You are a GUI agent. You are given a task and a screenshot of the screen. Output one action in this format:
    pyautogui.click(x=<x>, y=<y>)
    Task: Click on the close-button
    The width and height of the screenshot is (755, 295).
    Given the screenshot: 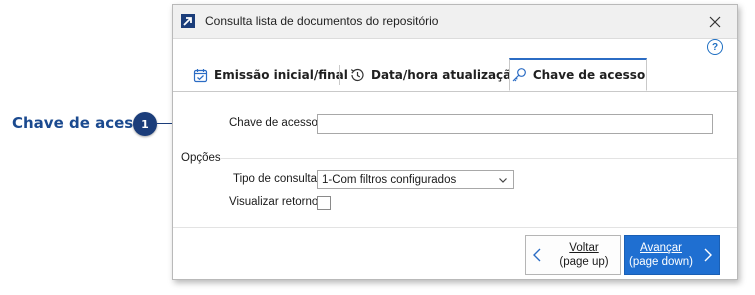 What is the action you would take?
    pyautogui.click(x=715, y=21)
    